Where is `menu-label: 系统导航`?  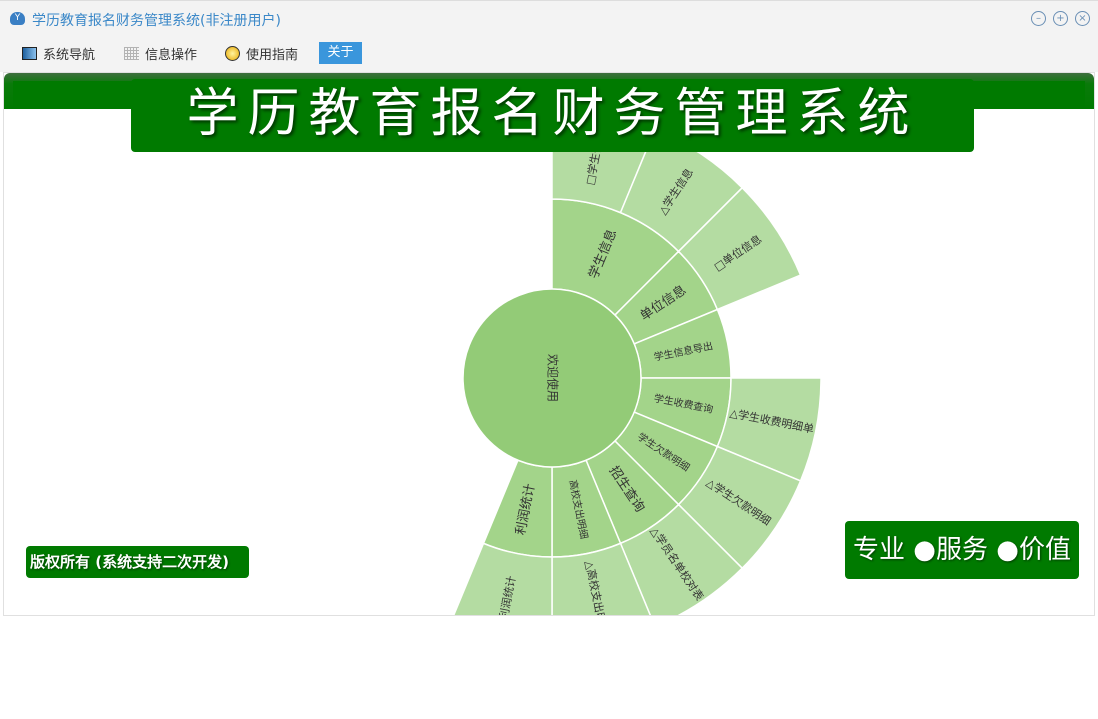 menu-label: 系统导航 is located at coordinates (69, 55).